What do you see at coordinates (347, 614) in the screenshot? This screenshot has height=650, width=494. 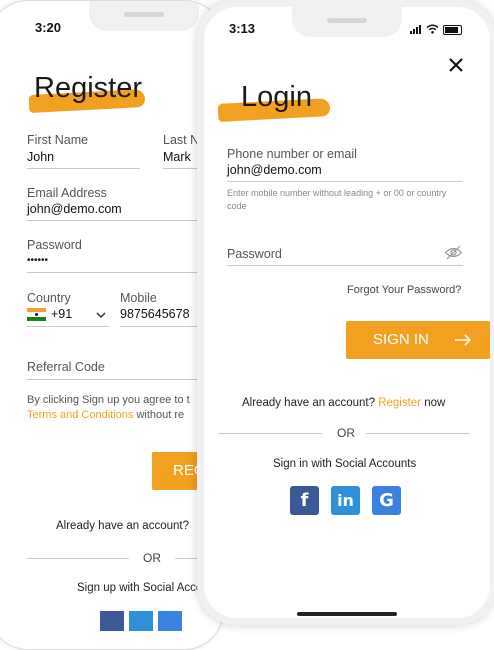 I see `home-indicator` at bounding box center [347, 614].